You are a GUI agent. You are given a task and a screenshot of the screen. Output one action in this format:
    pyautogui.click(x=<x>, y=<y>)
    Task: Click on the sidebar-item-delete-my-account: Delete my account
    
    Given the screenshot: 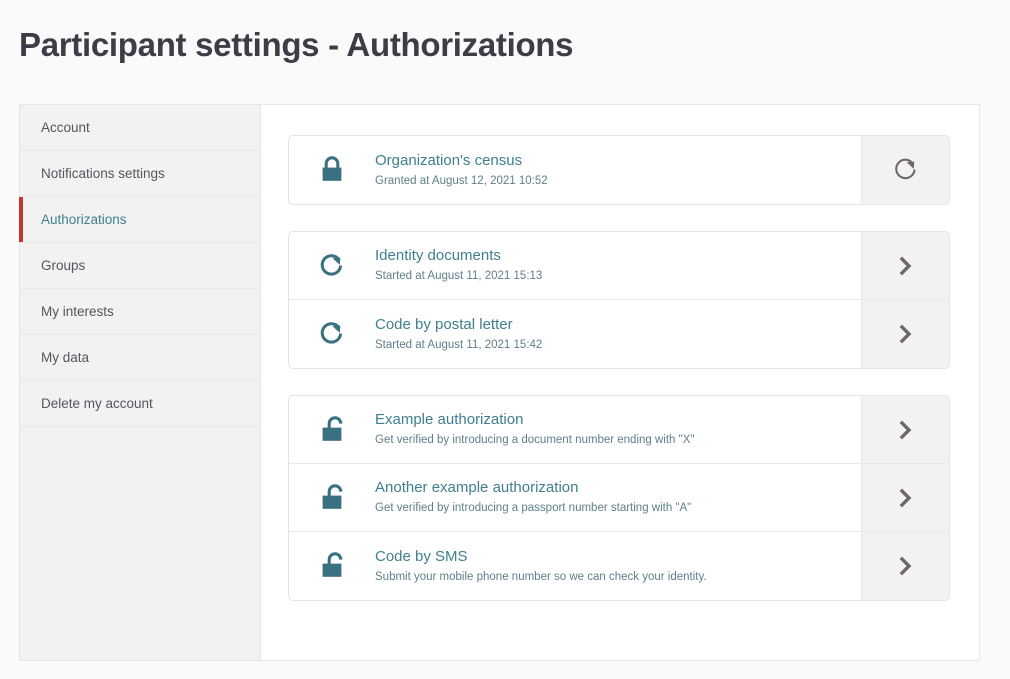 What is the action you would take?
    pyautogui.click(x=140, y=404)
    